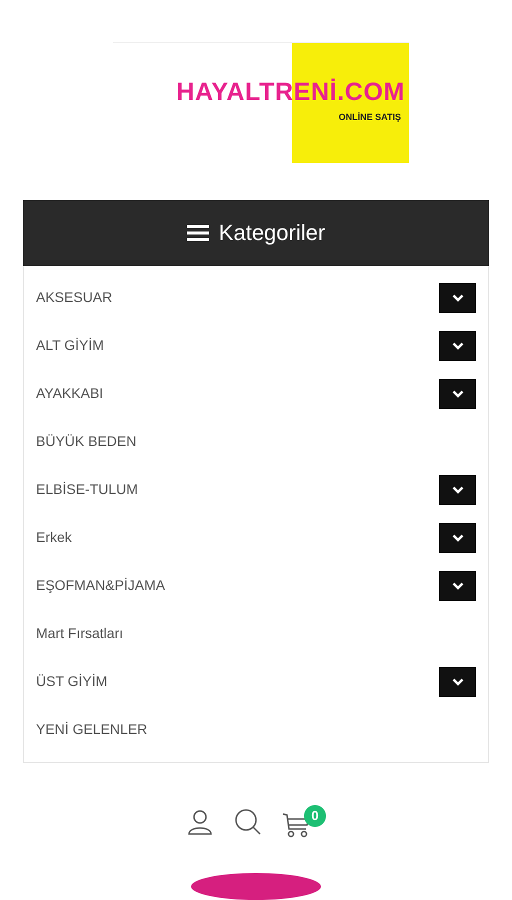 Image resolution: width=512 pixels, height=900 pixels. Describe the element at coordinates (80, 633) in the screenshot. I see `category-link: Mart Fırsatları` at that location.